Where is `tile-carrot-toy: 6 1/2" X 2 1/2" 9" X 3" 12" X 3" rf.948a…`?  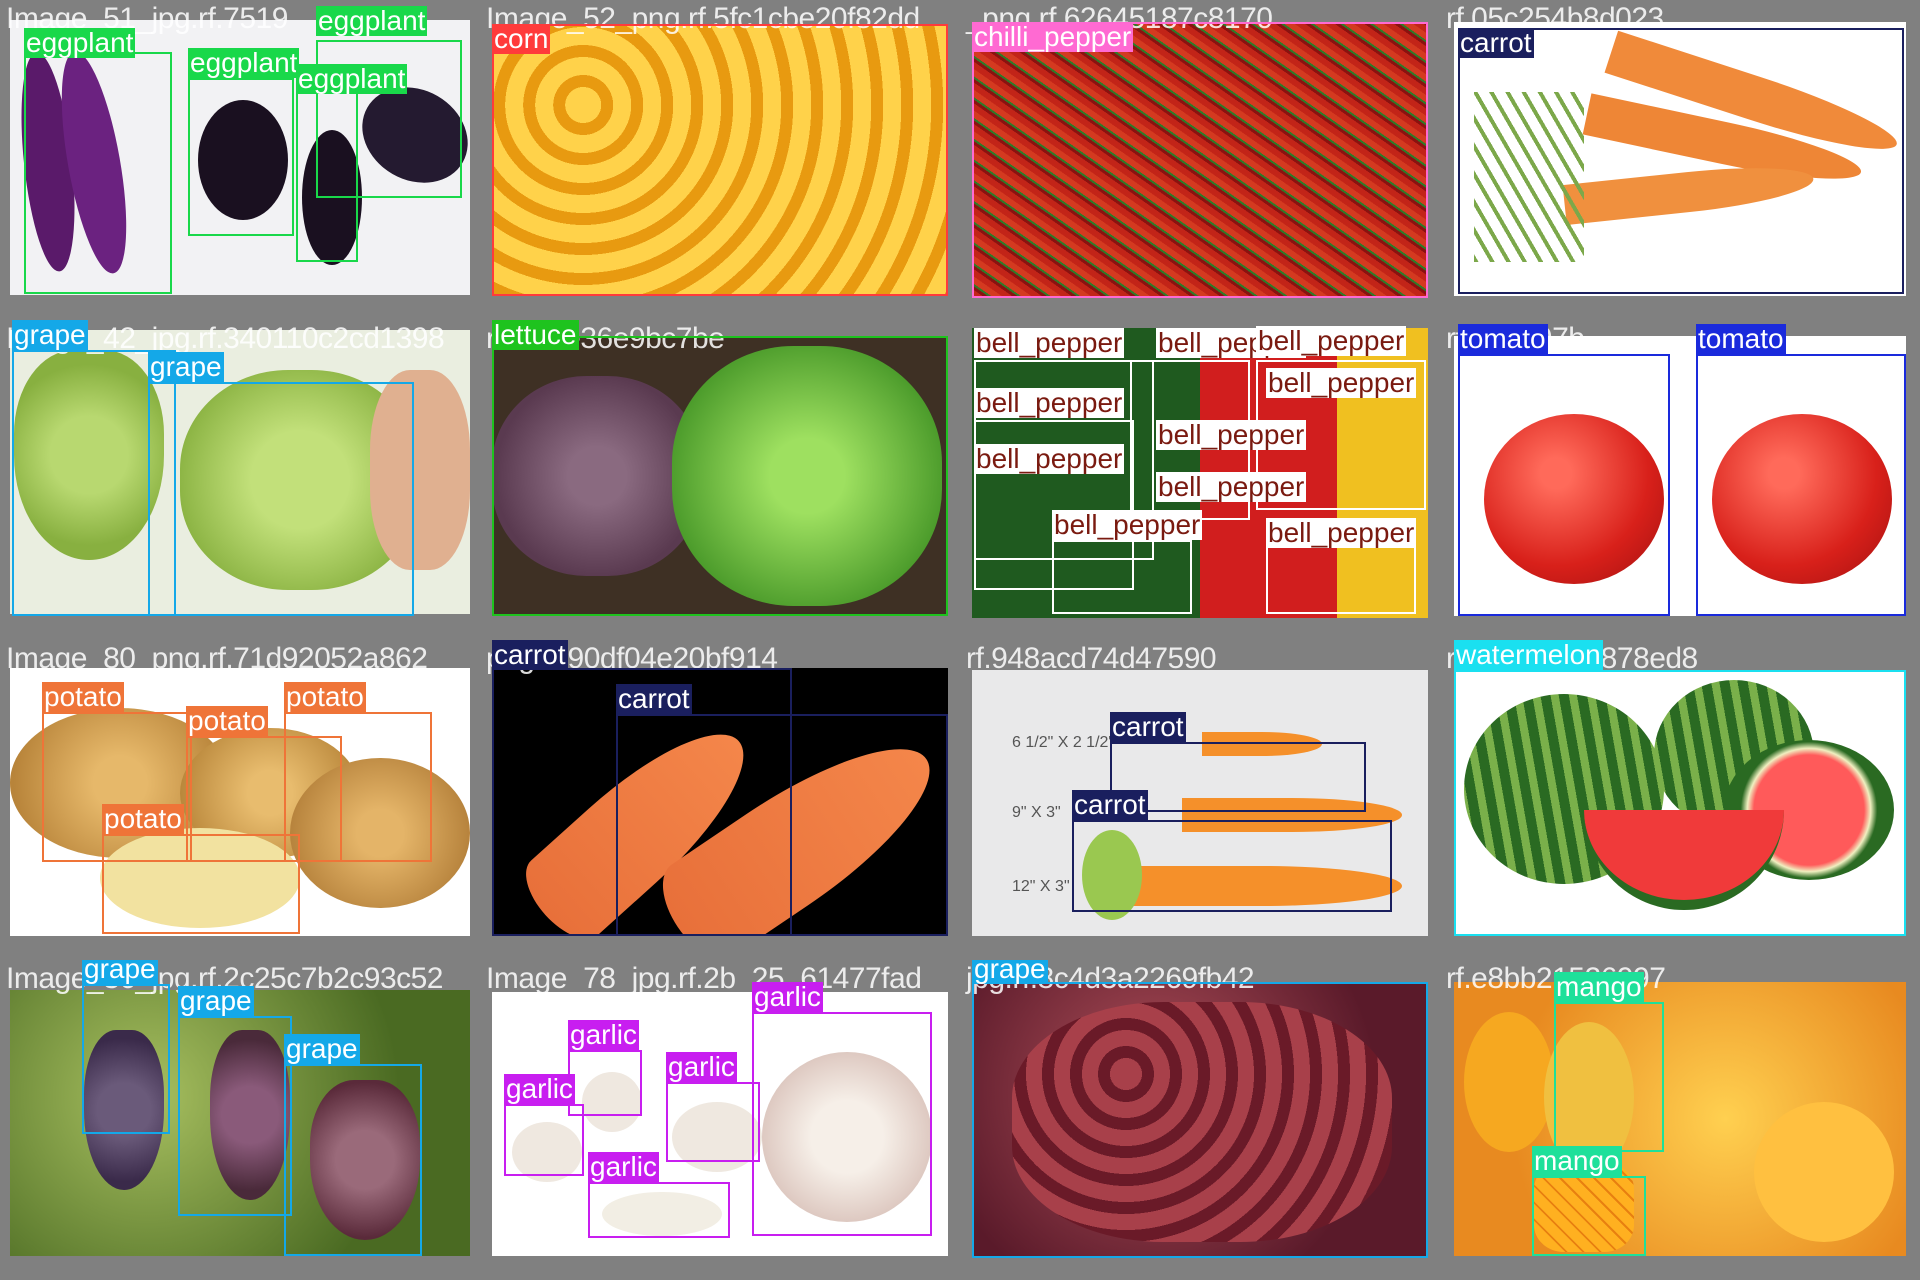
tile-carrot-toy: 6 1/2" X 2 1/2" 9" X 3" 12" X 3" rf.948a… is located at coordinates (1200, 800).